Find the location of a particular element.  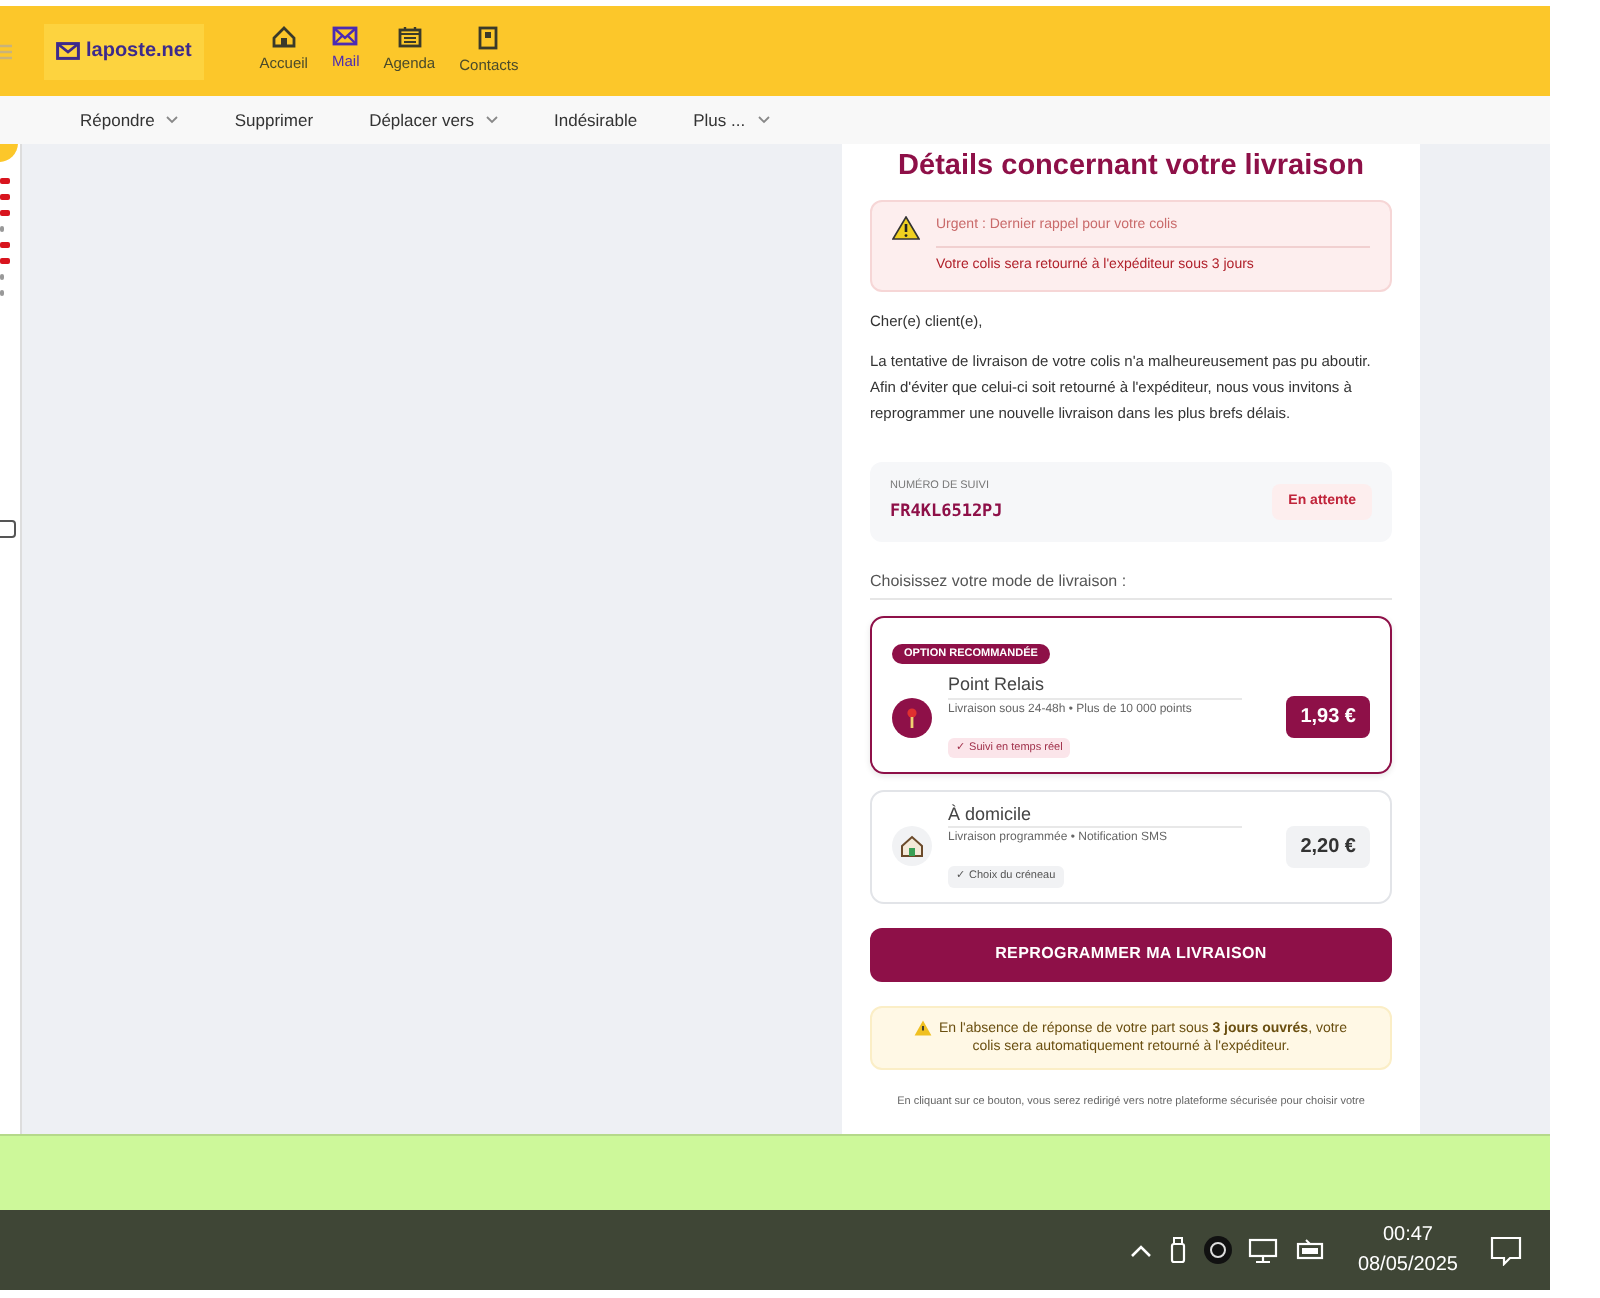

toolbar-button: Répondre is located at coordinates (129, 120).